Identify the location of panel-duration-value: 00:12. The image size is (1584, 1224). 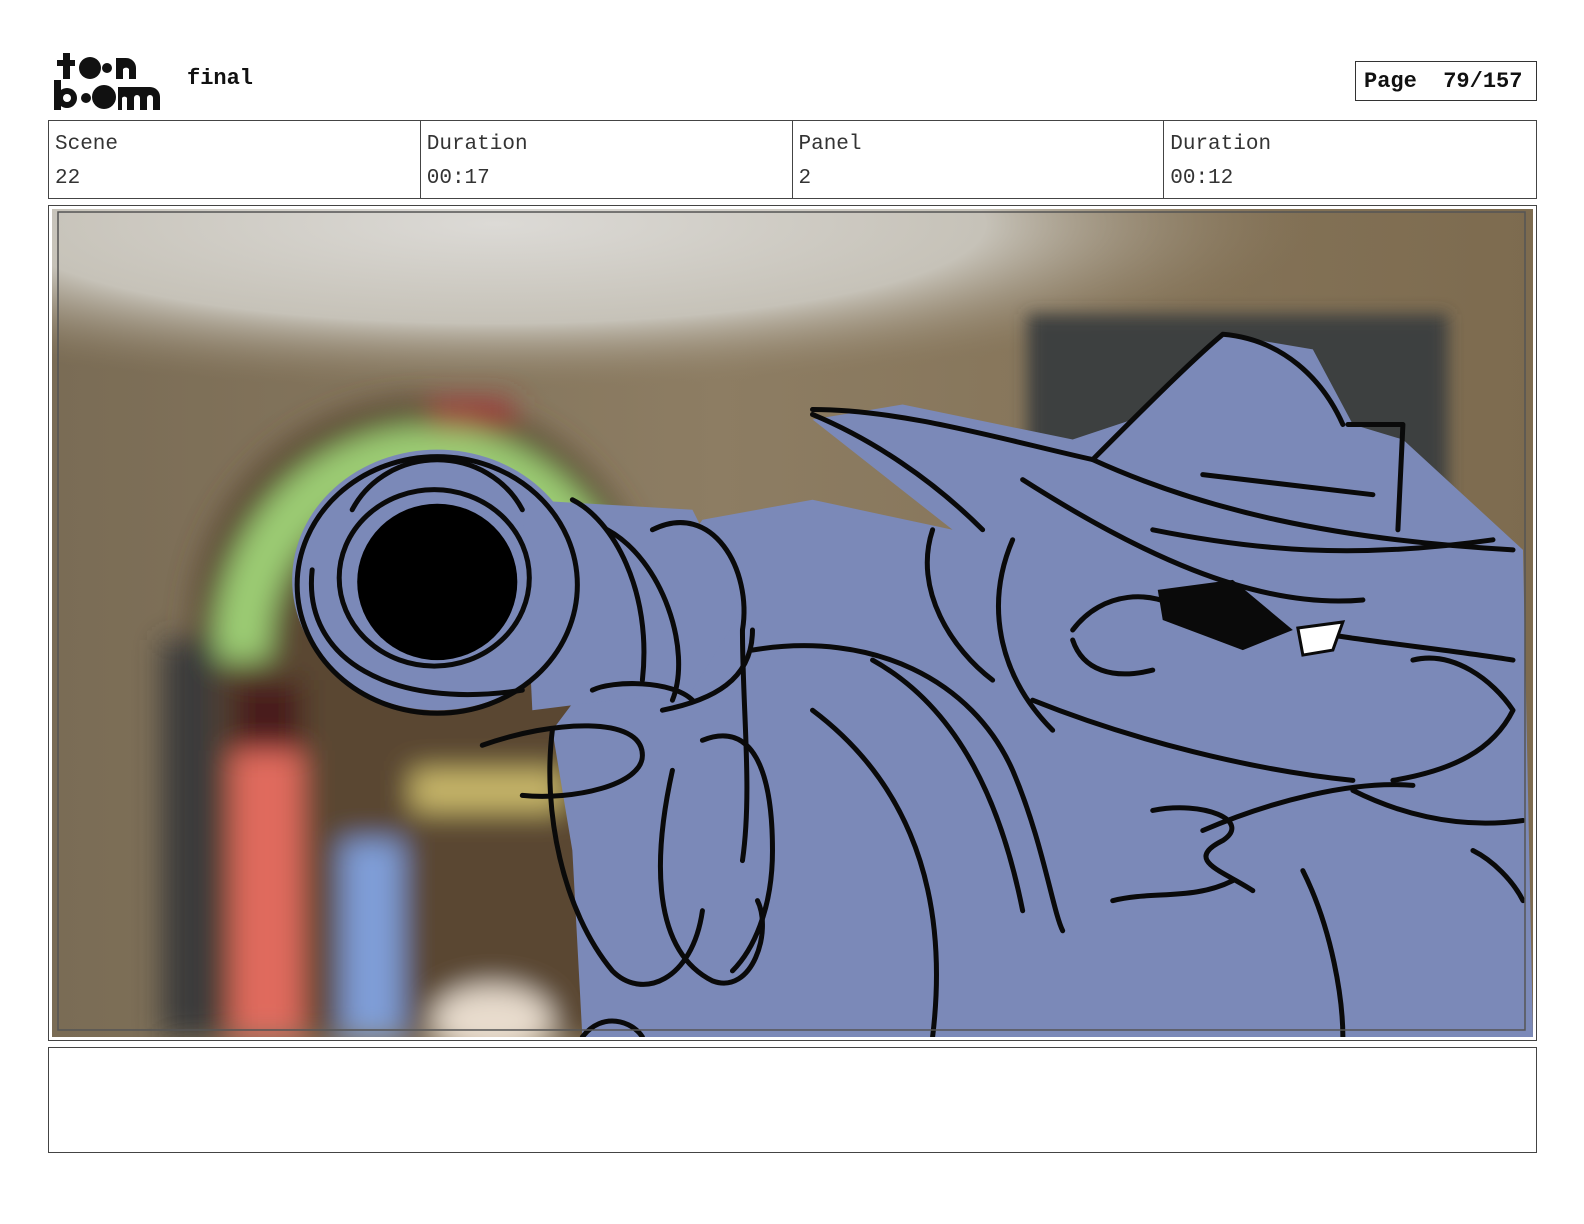
(1202, 178).